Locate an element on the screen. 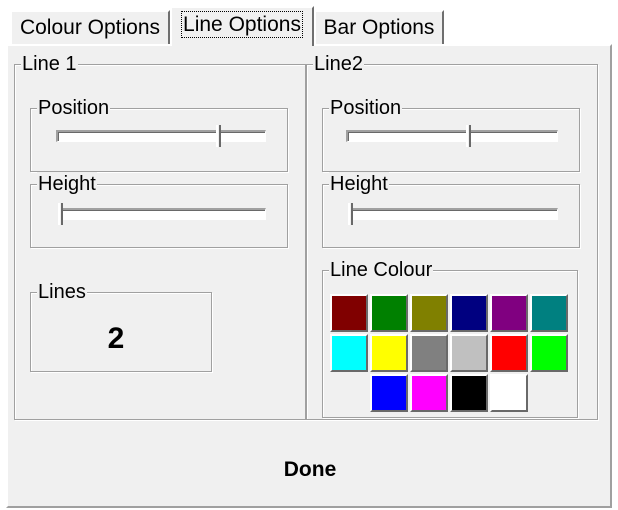 This screenshot has width=618, height=510. tab-line-options: Line Options is located at coordinates (242, 26).